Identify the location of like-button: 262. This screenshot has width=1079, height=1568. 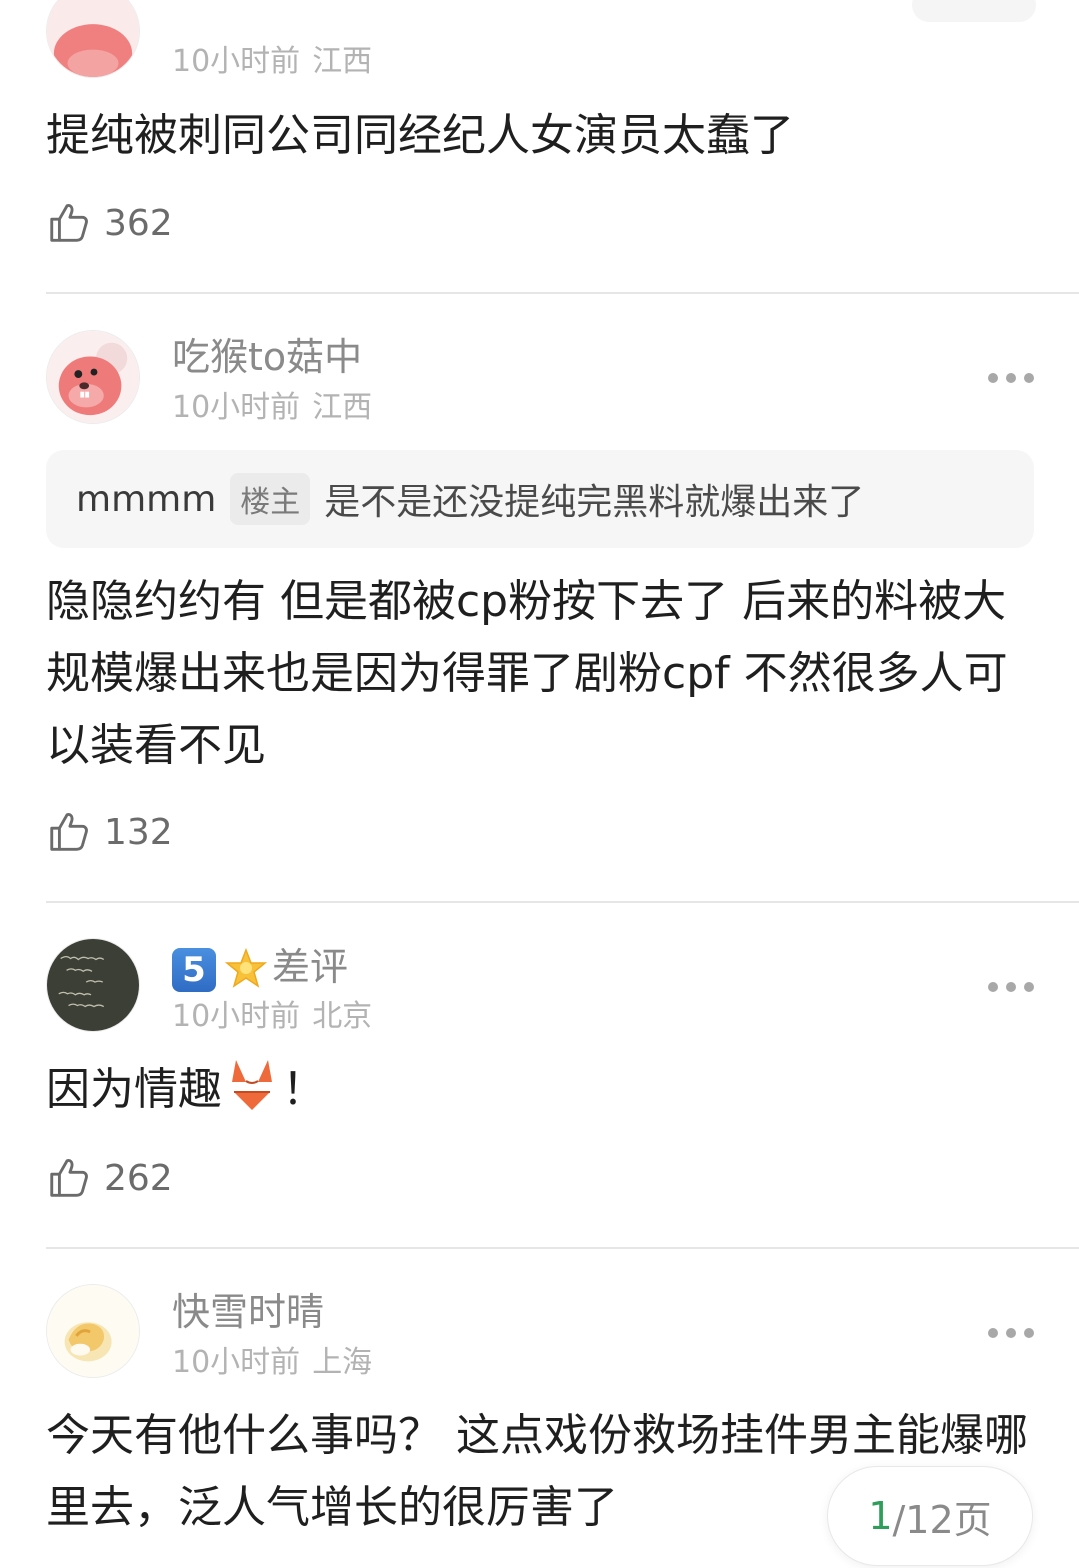
(109, 1178).